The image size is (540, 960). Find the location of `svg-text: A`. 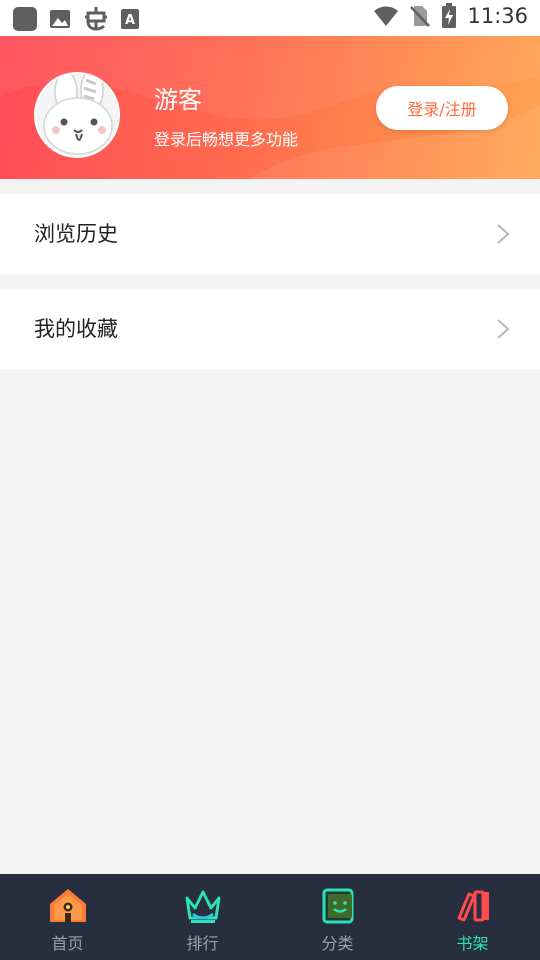

svg-text: A is located at coordinates (130, 20).